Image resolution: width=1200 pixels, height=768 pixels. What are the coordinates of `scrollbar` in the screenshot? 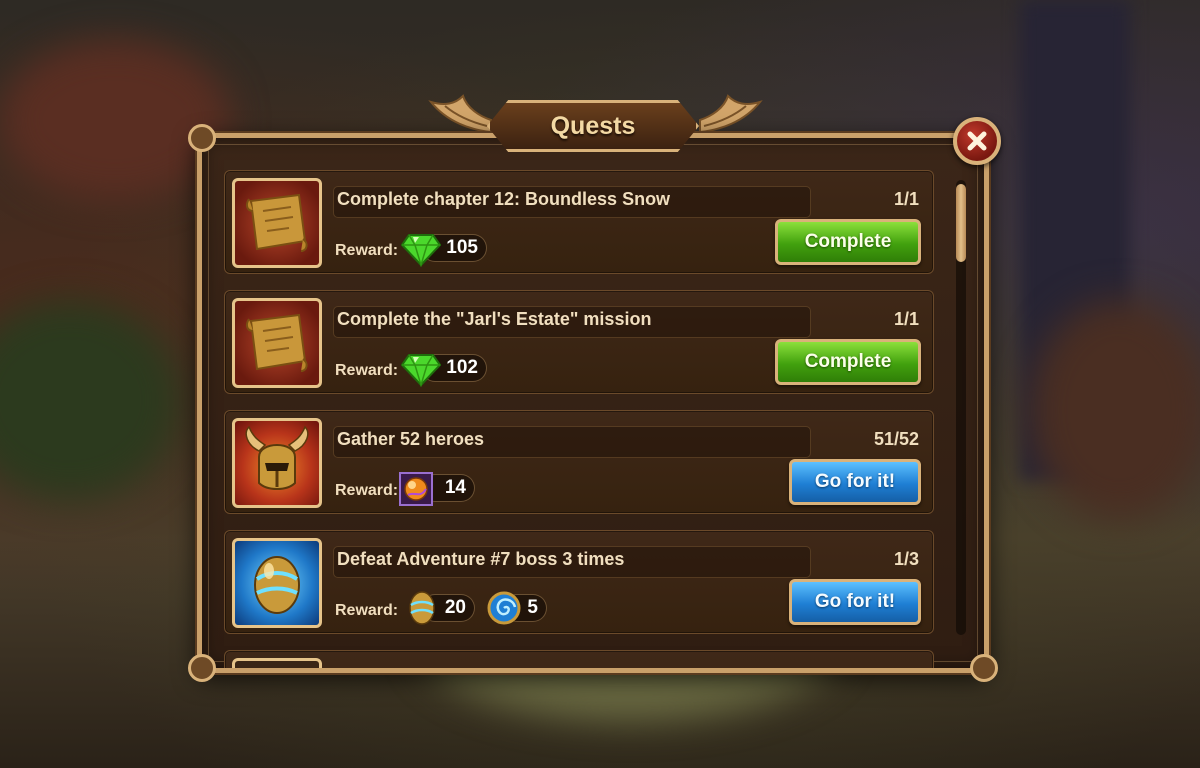 It's located at (961, 407).